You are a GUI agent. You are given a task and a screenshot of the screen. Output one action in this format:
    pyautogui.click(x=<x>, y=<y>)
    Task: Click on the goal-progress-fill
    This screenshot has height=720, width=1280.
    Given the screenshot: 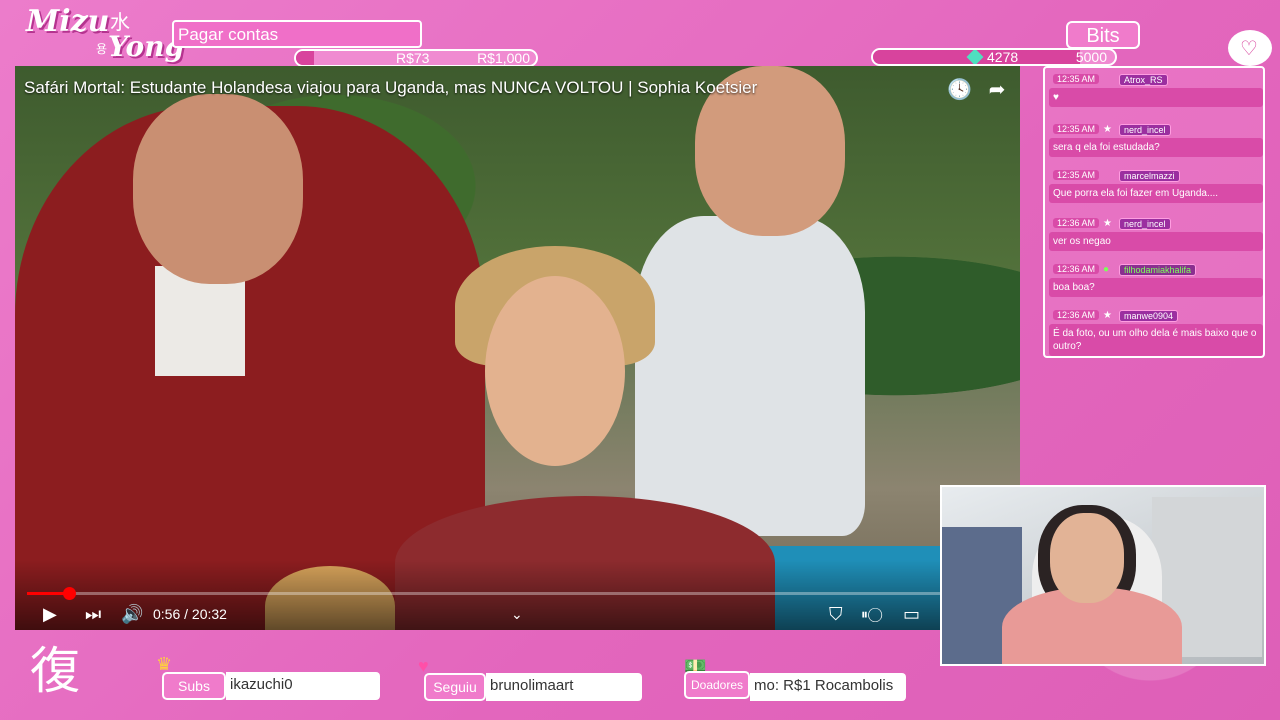 What is the action you would take?
    pyautogui.click(x=305, y=58)
    